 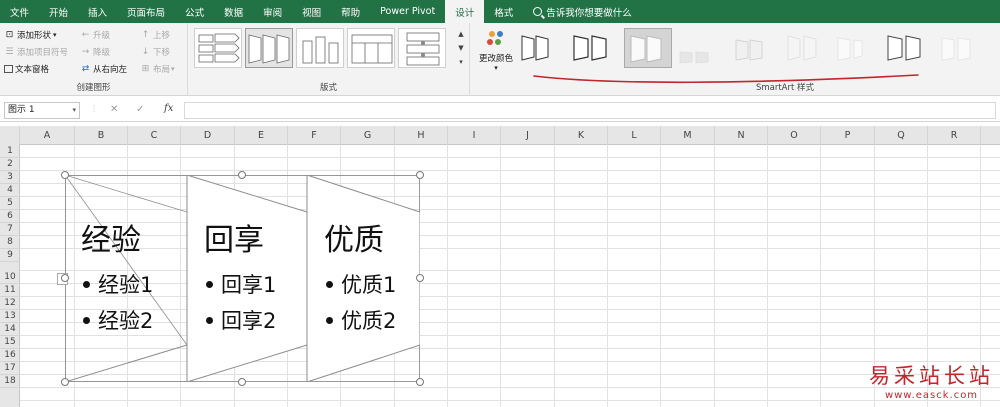 What do you see at coordinates (241, 320) in the screenshot?
I see `panel-2-bullet-2: 回享2` at bounding box center [241, 320].